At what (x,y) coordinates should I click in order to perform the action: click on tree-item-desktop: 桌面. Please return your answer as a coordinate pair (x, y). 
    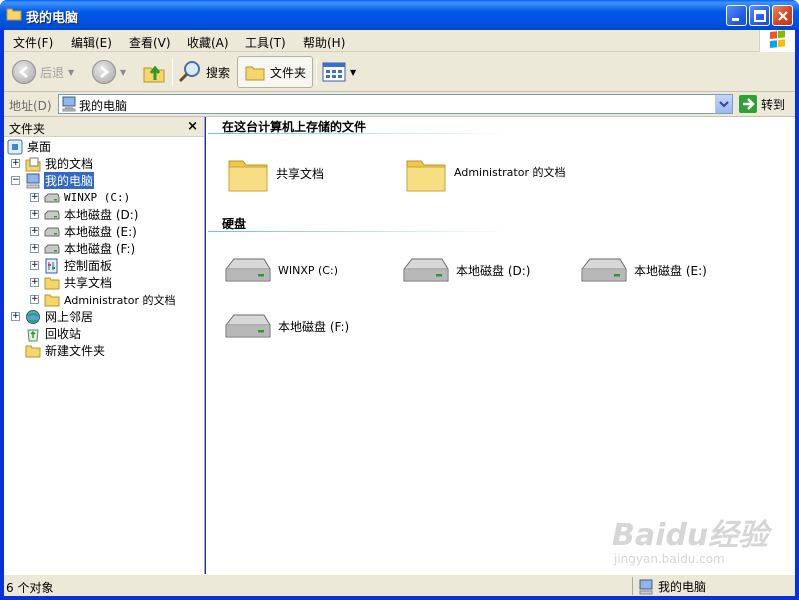
    Looking at the image, I should click on (29, 146).